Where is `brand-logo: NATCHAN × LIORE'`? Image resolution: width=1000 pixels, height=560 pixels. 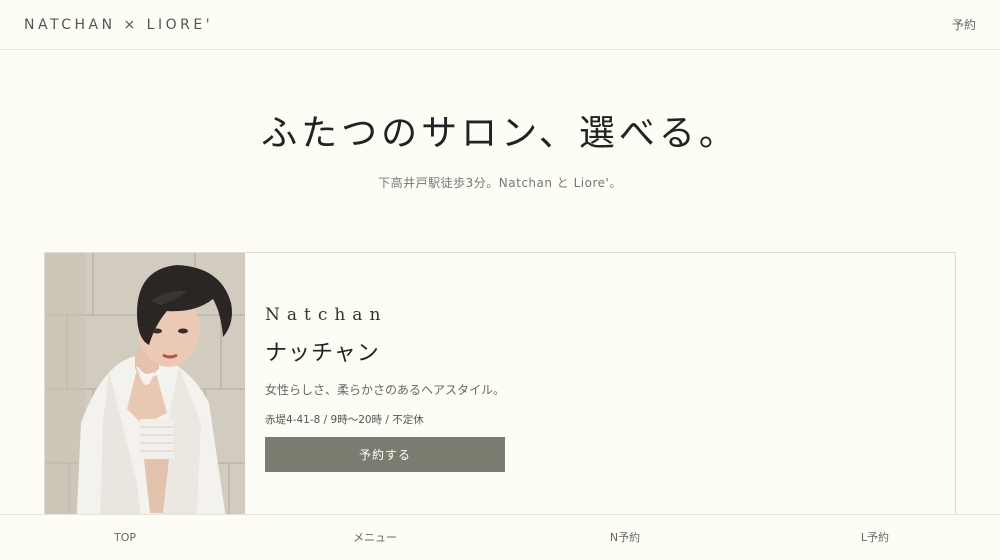 brand-logo: NATCHAN × LIORE' is located at coordinates (118, 25).